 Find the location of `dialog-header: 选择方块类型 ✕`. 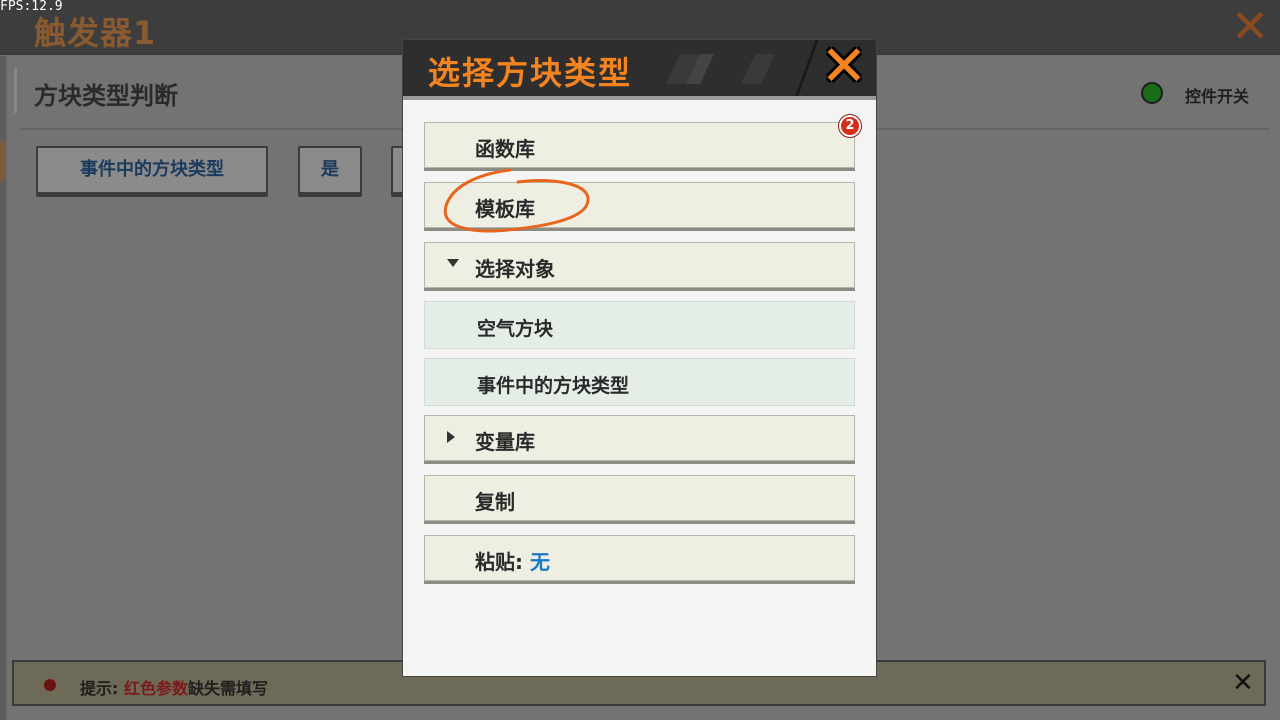

dialog-header: 选择方块类型 ✕ is located at coordinates (639, 68).